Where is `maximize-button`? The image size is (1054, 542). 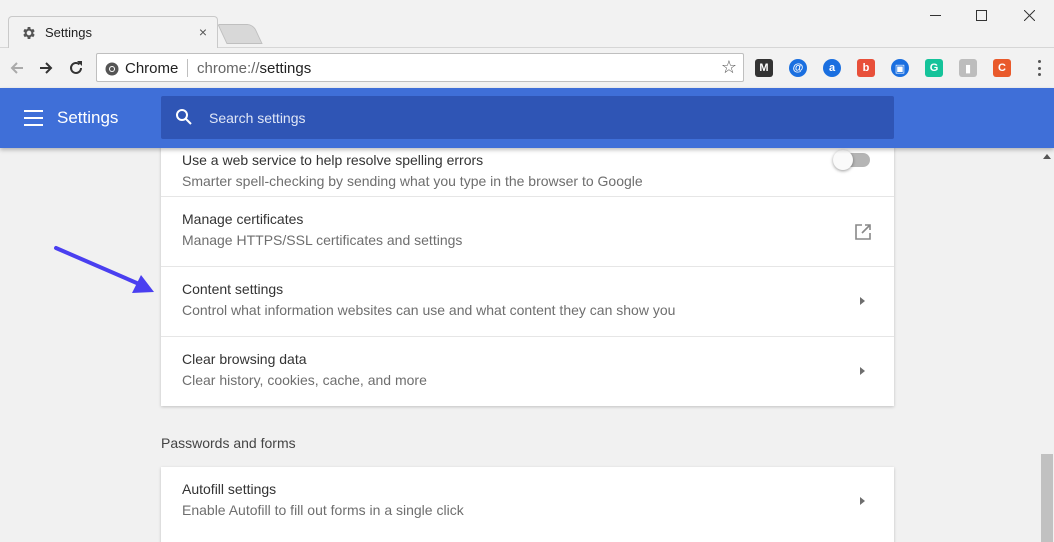 maximize-button is located at coordinates (981, 15).